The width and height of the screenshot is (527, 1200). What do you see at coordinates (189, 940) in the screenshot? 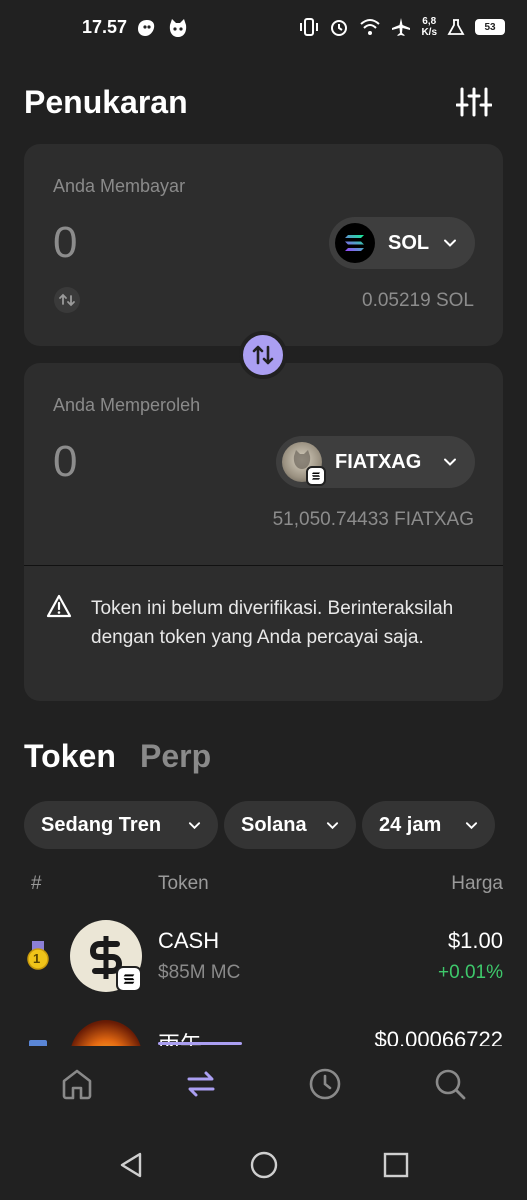
I see `token-name: CASH` at bounding box center [189, 940].